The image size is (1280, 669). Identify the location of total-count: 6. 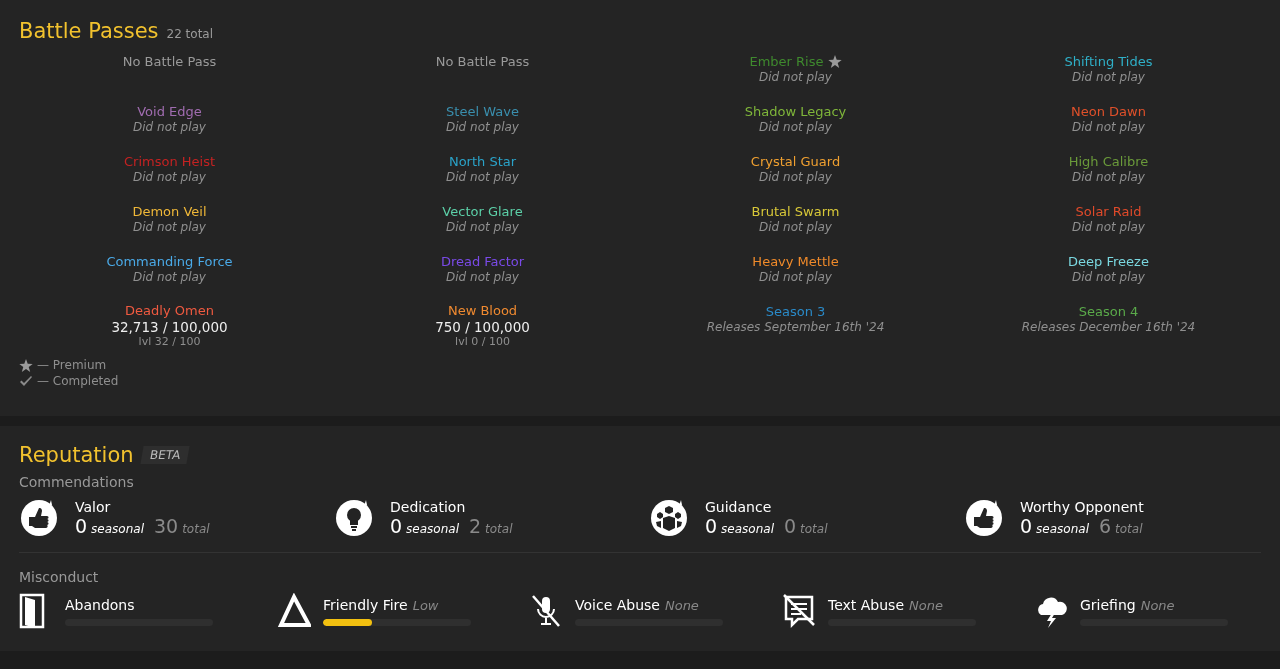
(1105, 526).